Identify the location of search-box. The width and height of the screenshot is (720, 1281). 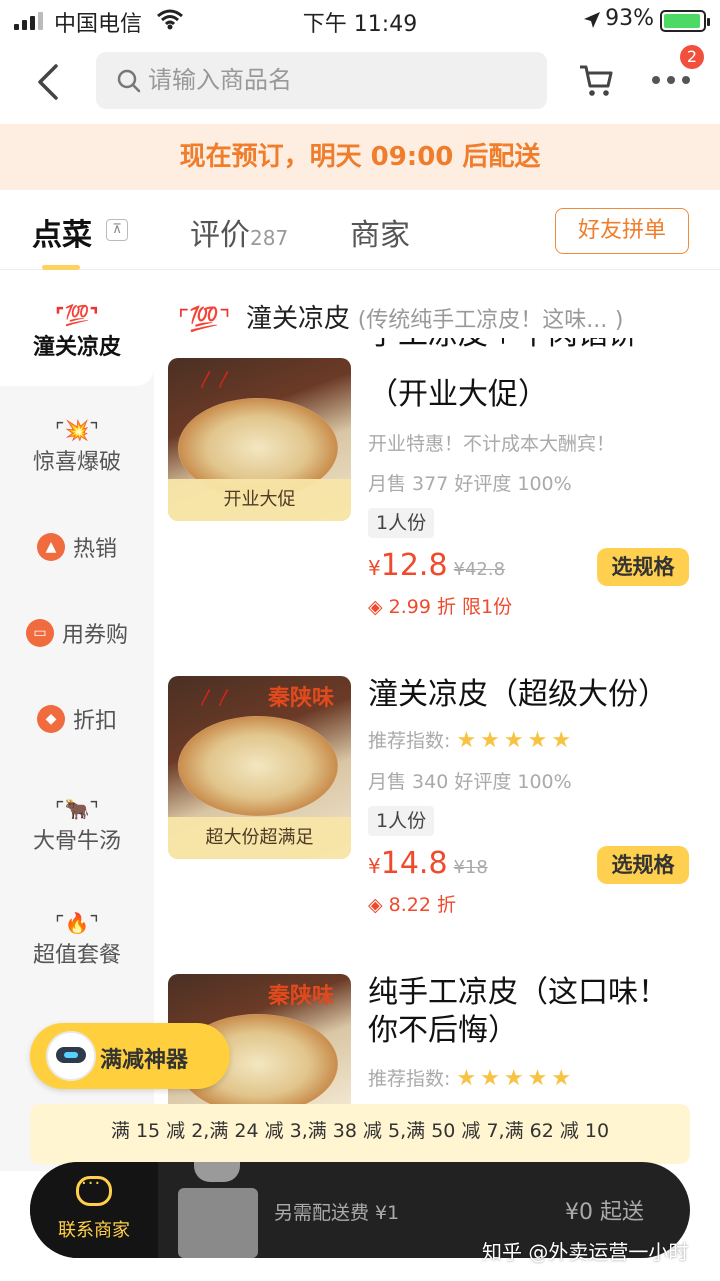
(321, 80).